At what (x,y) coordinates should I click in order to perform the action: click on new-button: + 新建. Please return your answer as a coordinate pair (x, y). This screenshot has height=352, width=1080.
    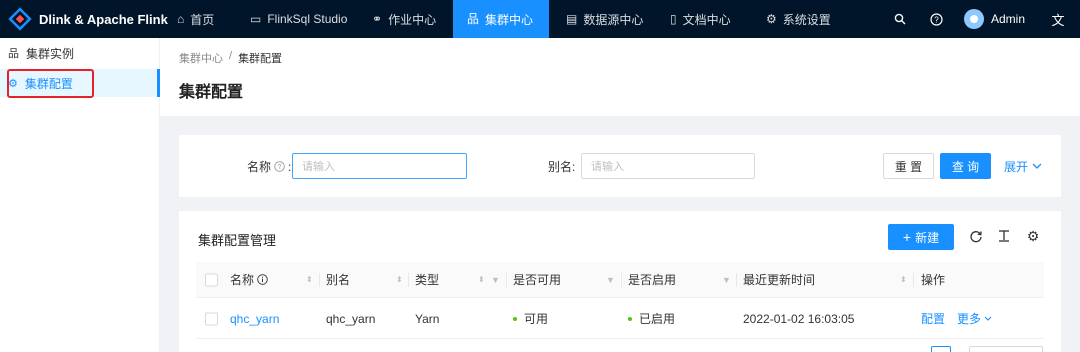
    Looking at the image, I should click on (921, 237).